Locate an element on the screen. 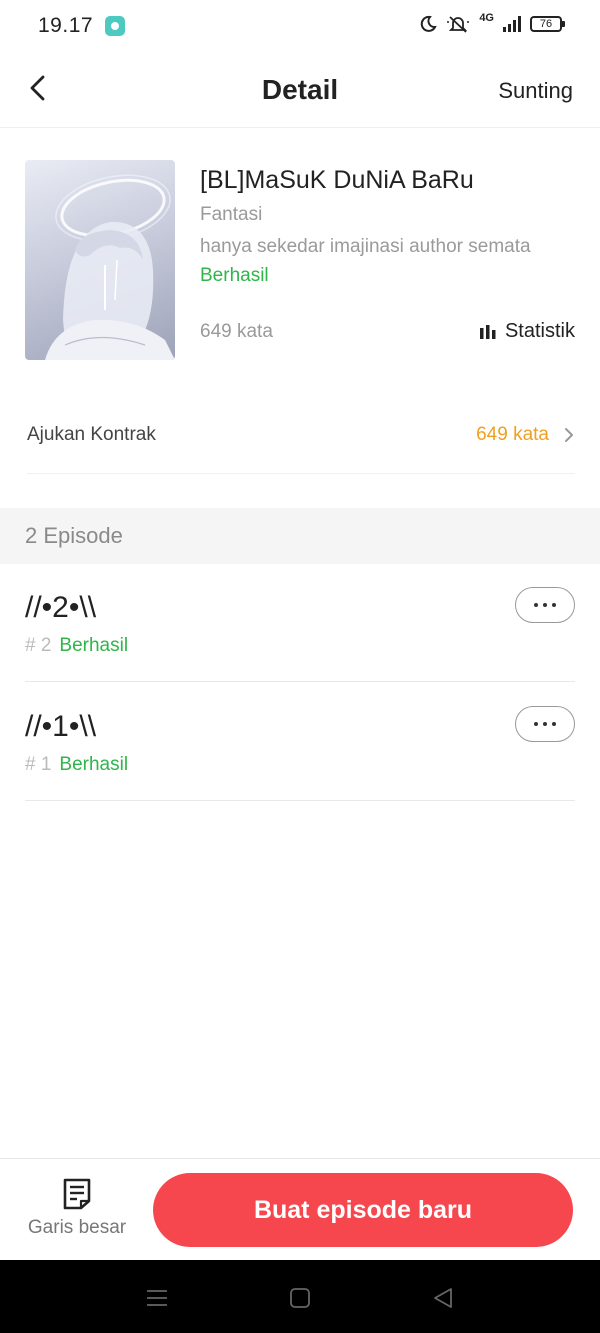 This screenshot has height=1333, width=600. book-description: hanya sekedar imajinasi author semata is located at coordinates (365, 246).